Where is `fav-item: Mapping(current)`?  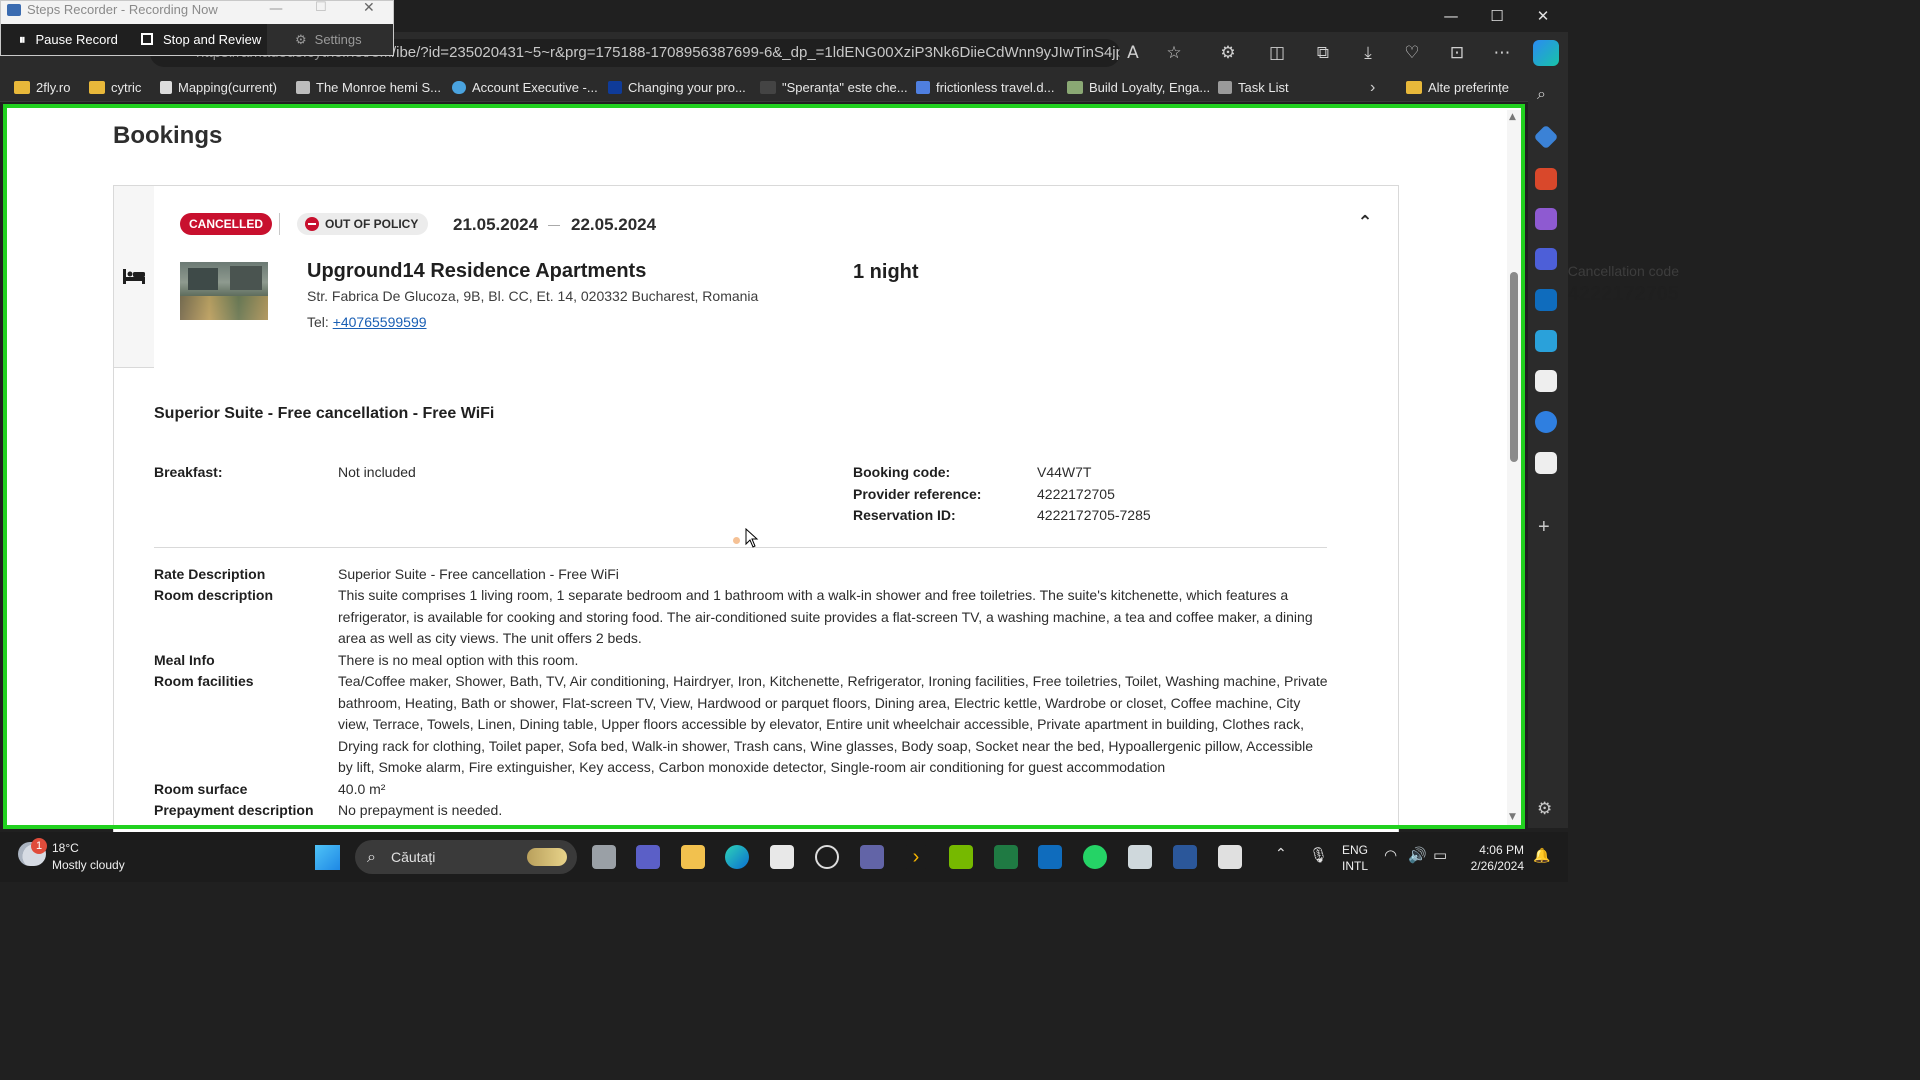
fav-item: Mapping(current) is located at coordinates (218, 88).